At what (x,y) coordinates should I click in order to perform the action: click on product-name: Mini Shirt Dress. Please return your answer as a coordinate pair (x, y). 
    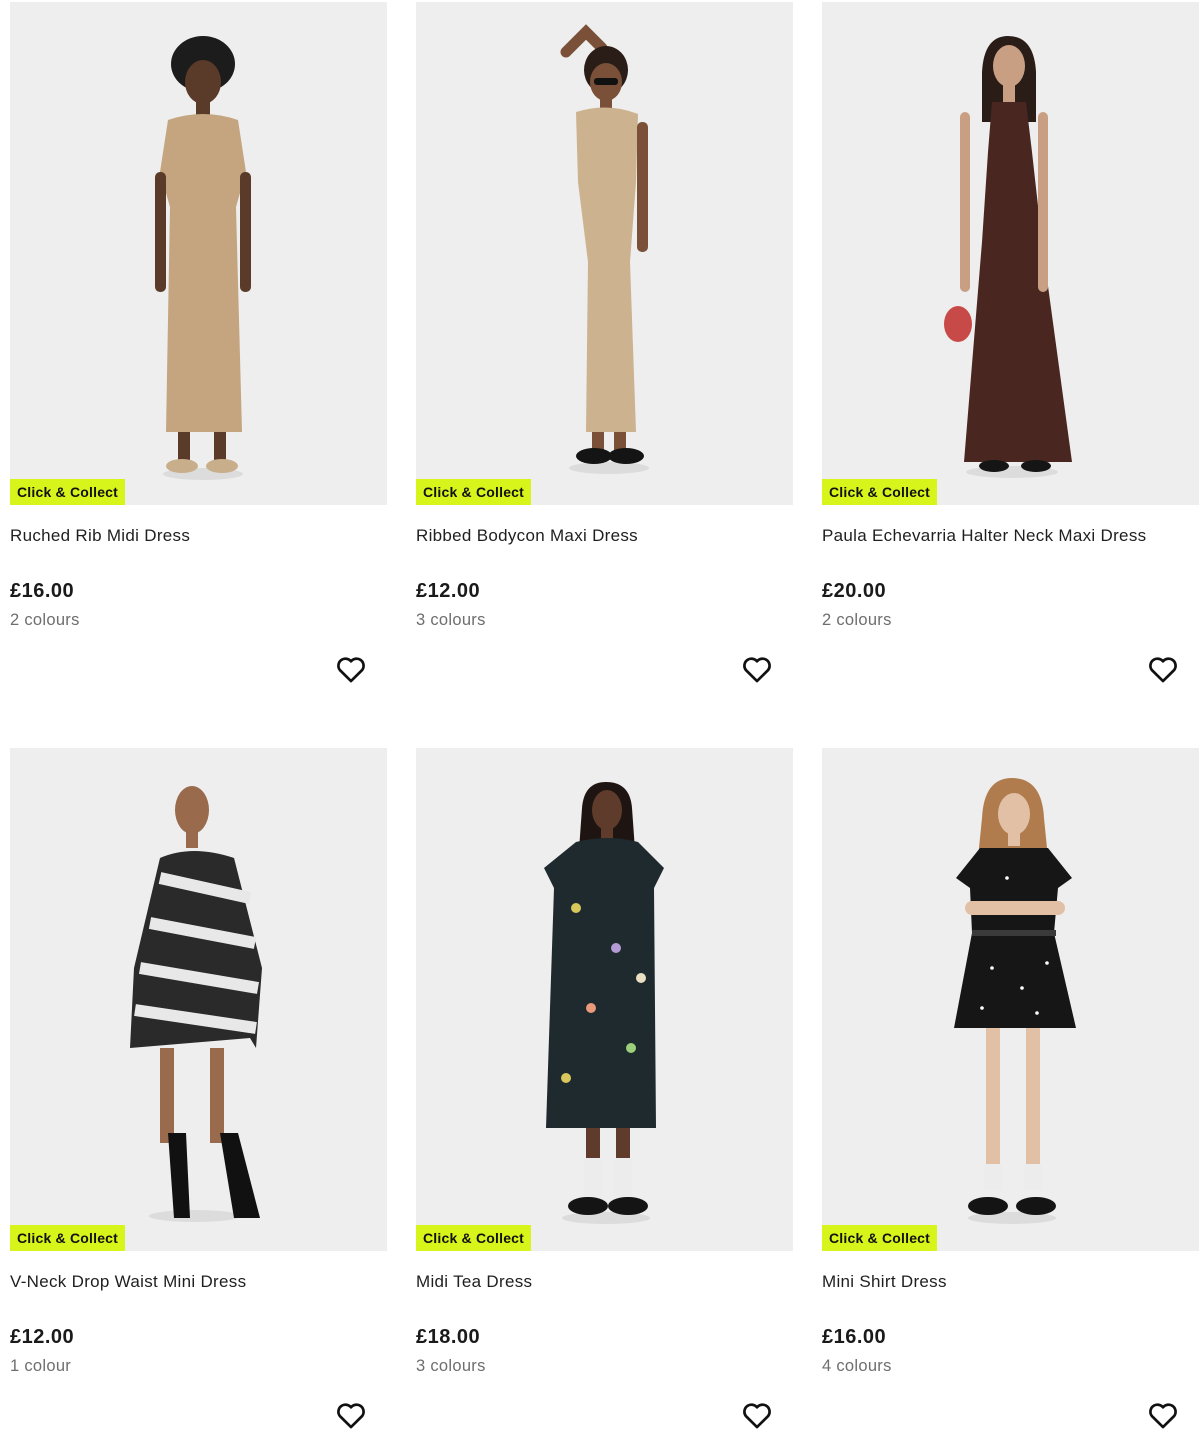
    Looking at the image, I should click on (1010, 1282).